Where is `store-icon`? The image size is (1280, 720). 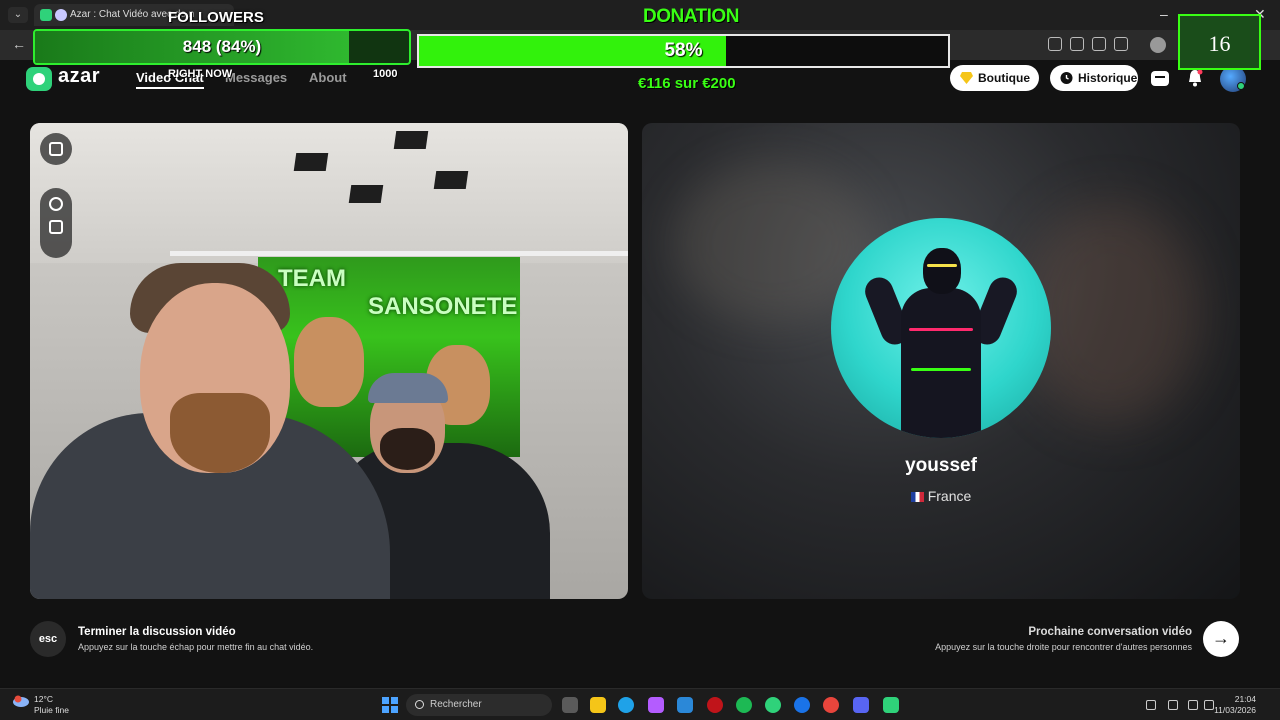
store-icon is located at coordinates (685, 705).